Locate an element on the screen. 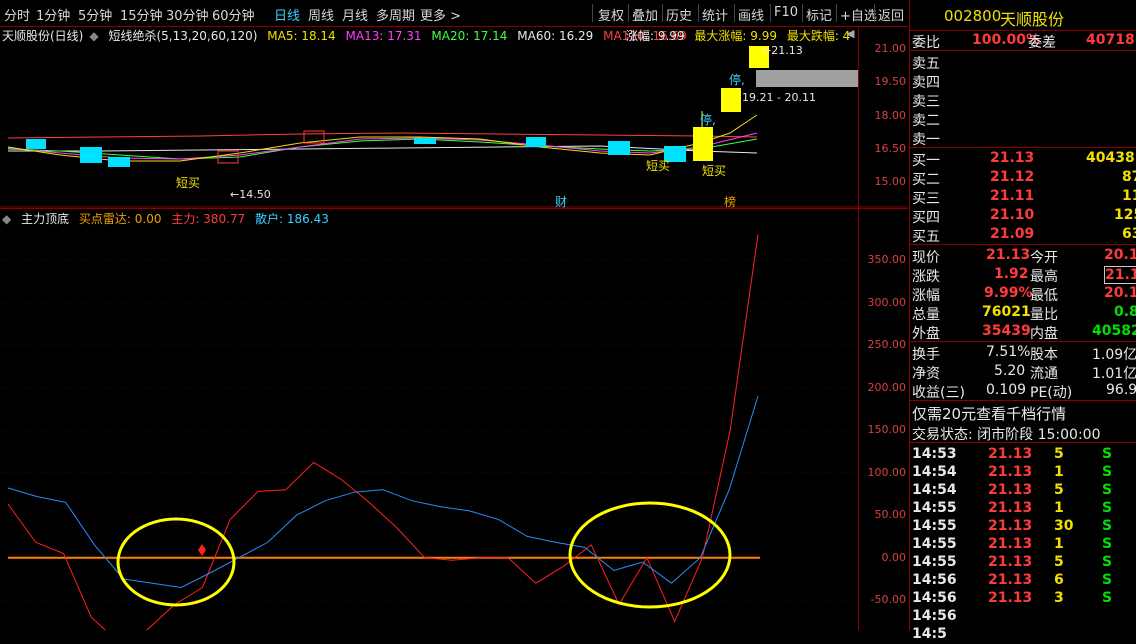 This screenshot has height=644, width=1136. tab-fenshi: 分时 is located at coordinates (17, 14).